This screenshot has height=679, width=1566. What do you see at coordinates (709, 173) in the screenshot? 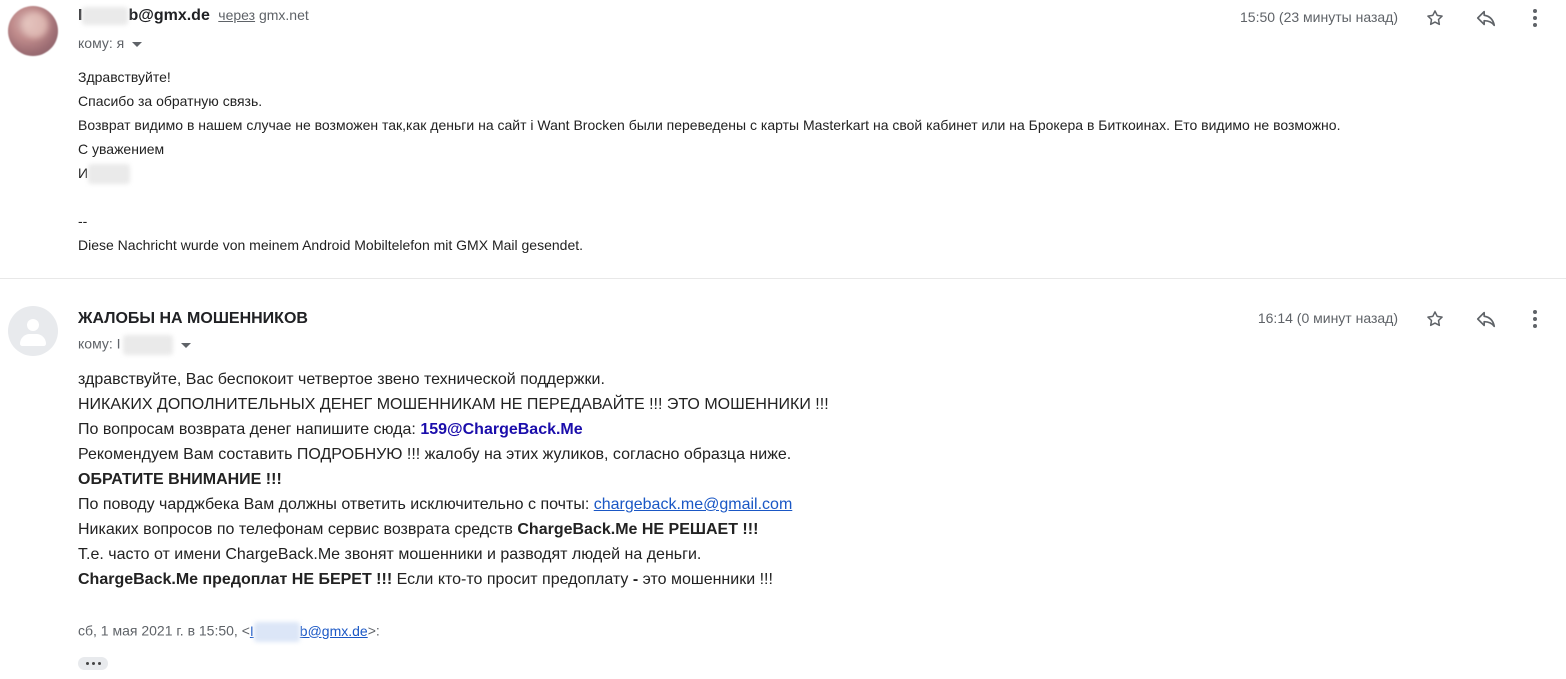
I see `signature: И` at bounding box center [709, 173].